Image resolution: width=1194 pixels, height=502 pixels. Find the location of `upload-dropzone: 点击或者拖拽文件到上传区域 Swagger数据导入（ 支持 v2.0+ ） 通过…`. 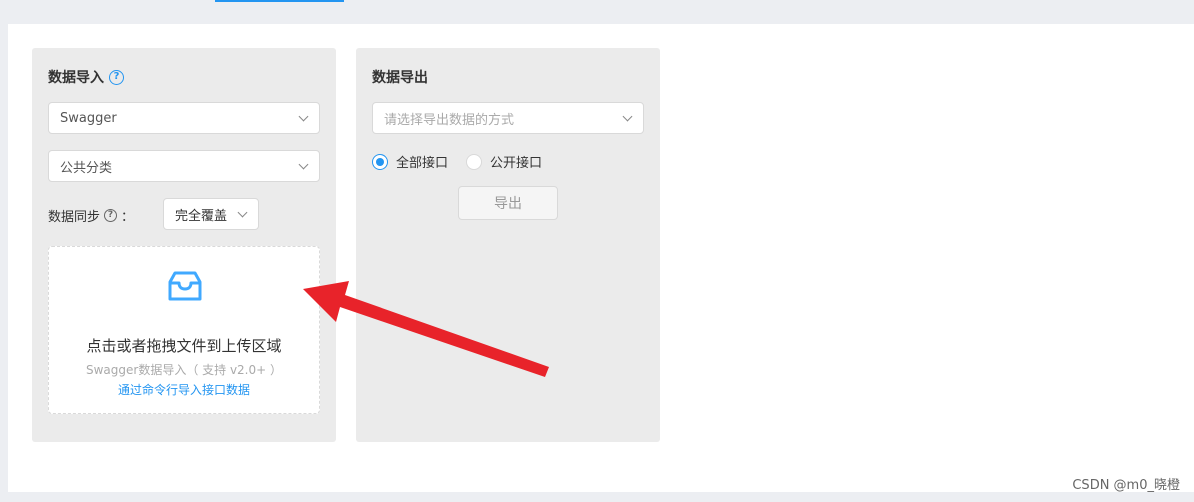

upload-dropzone: 点击或者拖拽文件到上传区域 Swagger数据导入（ 支持 v2.0+ ） 通过… is located at coordinates (184, 330).